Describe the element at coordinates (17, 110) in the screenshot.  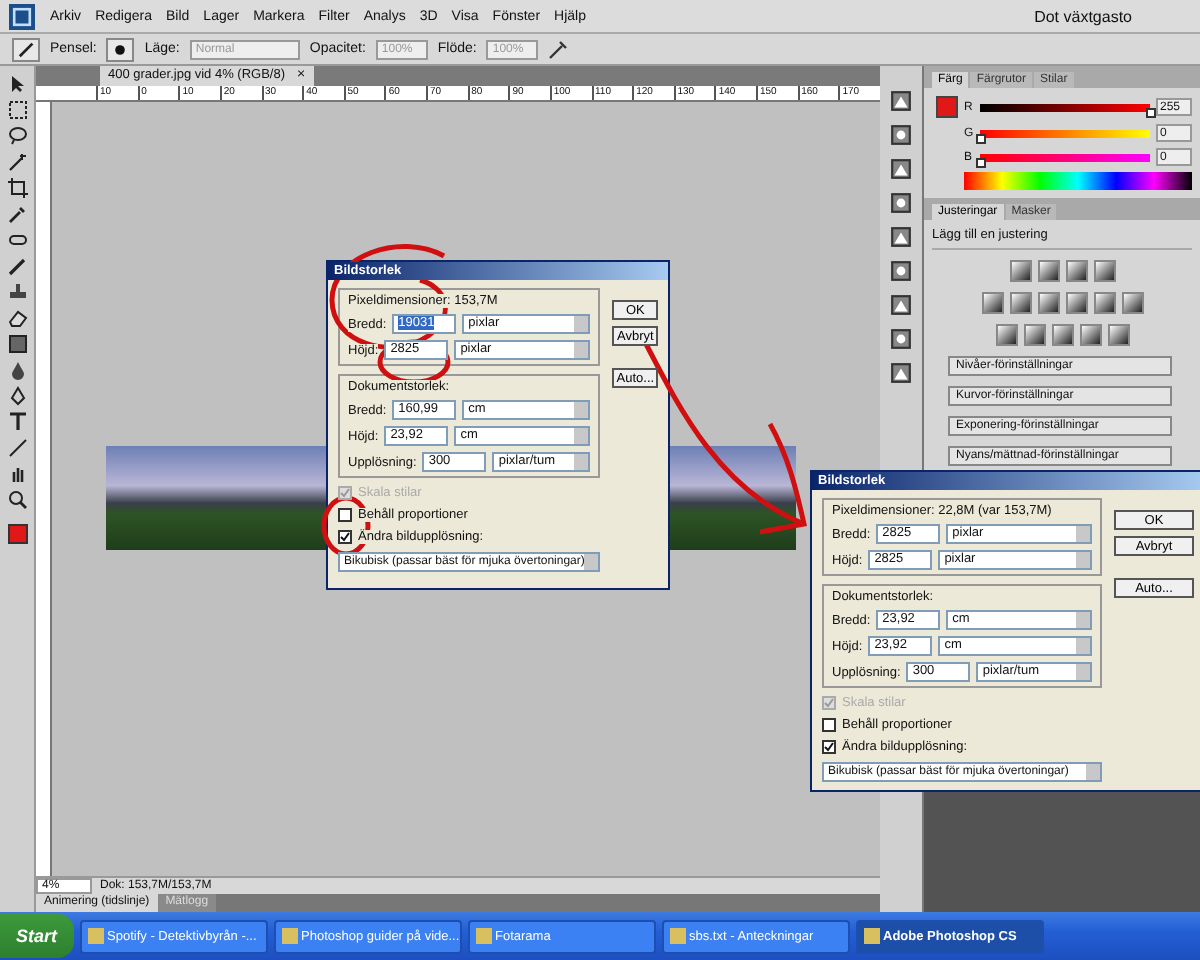
I see `dashed-square-icon` at that location.